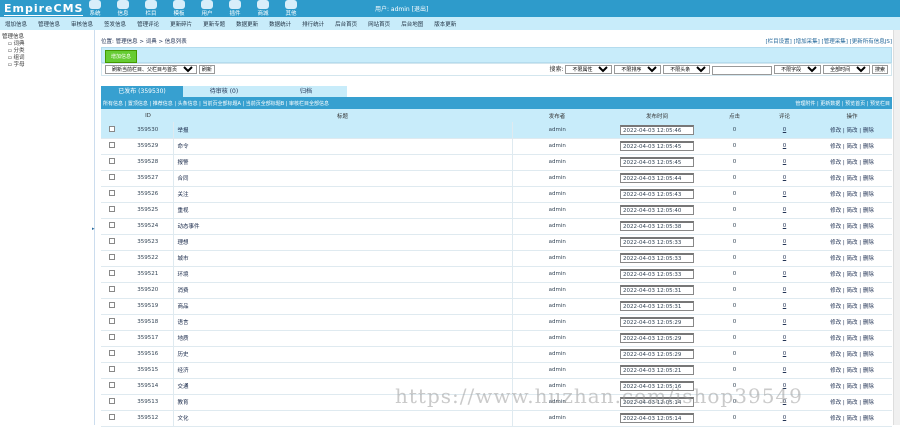  Describe the element at coordinates (151, 69) in the screenshot. I see `refresh-select: 刷新当前栏目、父栏目与首页` at that location.